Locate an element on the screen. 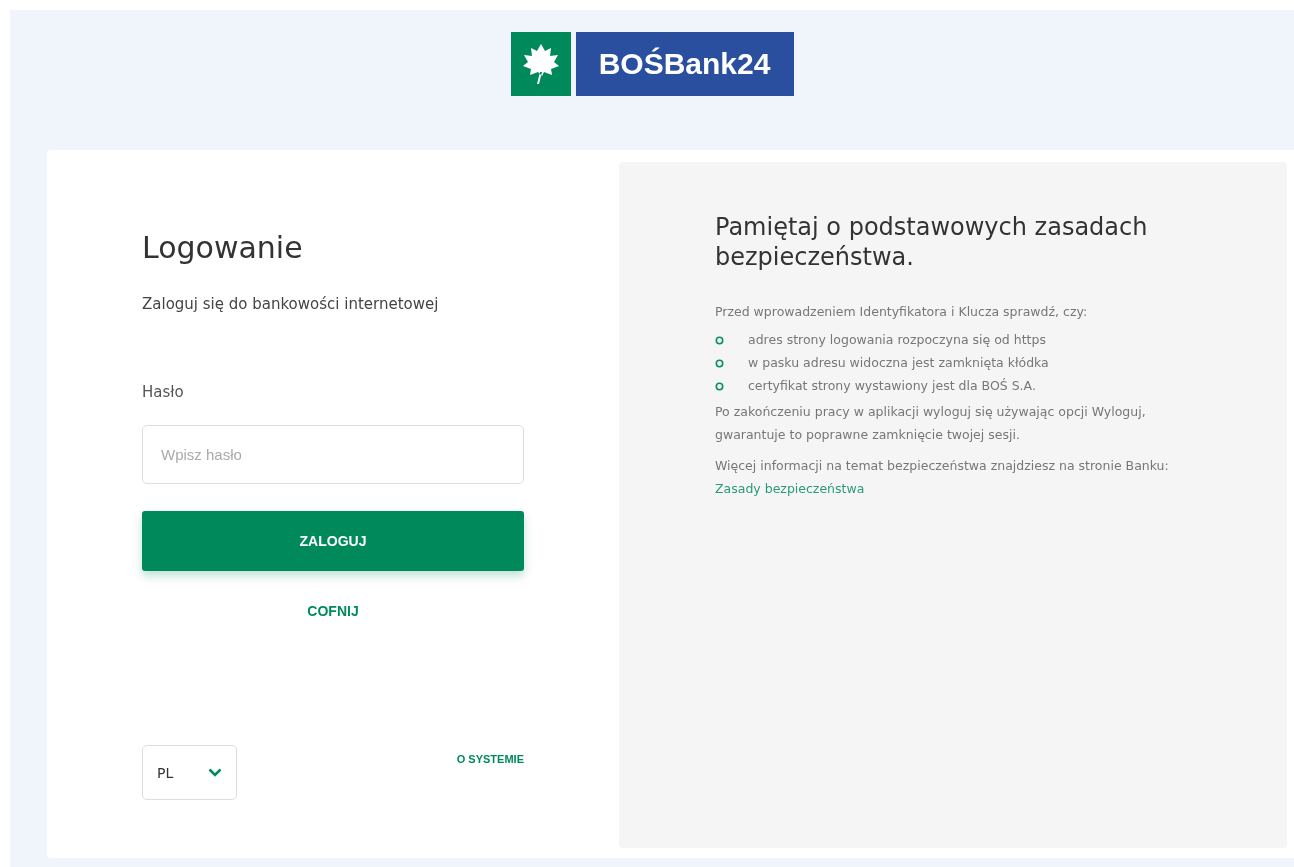 The width and height of the screenshot is (1294, 867). chevron-down-icon is located at coordinates (215, 772).